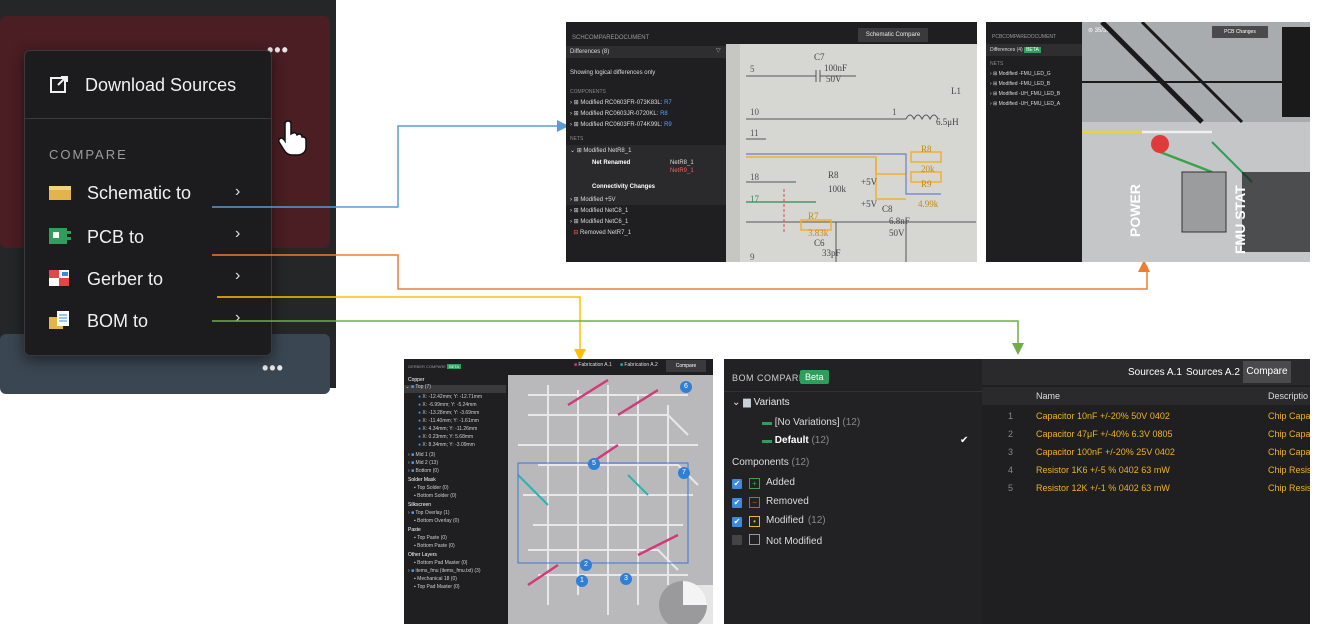 This screenshot has height=636, width=1319. Describe the element at coordinates (401, 328) in the screenshot. I see `gerber-arrow` at that location.